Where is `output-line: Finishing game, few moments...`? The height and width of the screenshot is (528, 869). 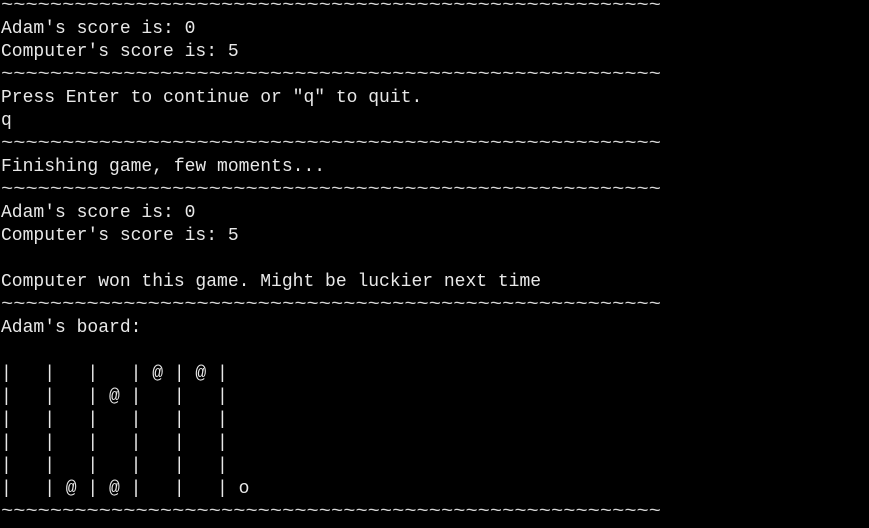
output-line: Finishing game, few moments... is located at coordinates (163, 167).